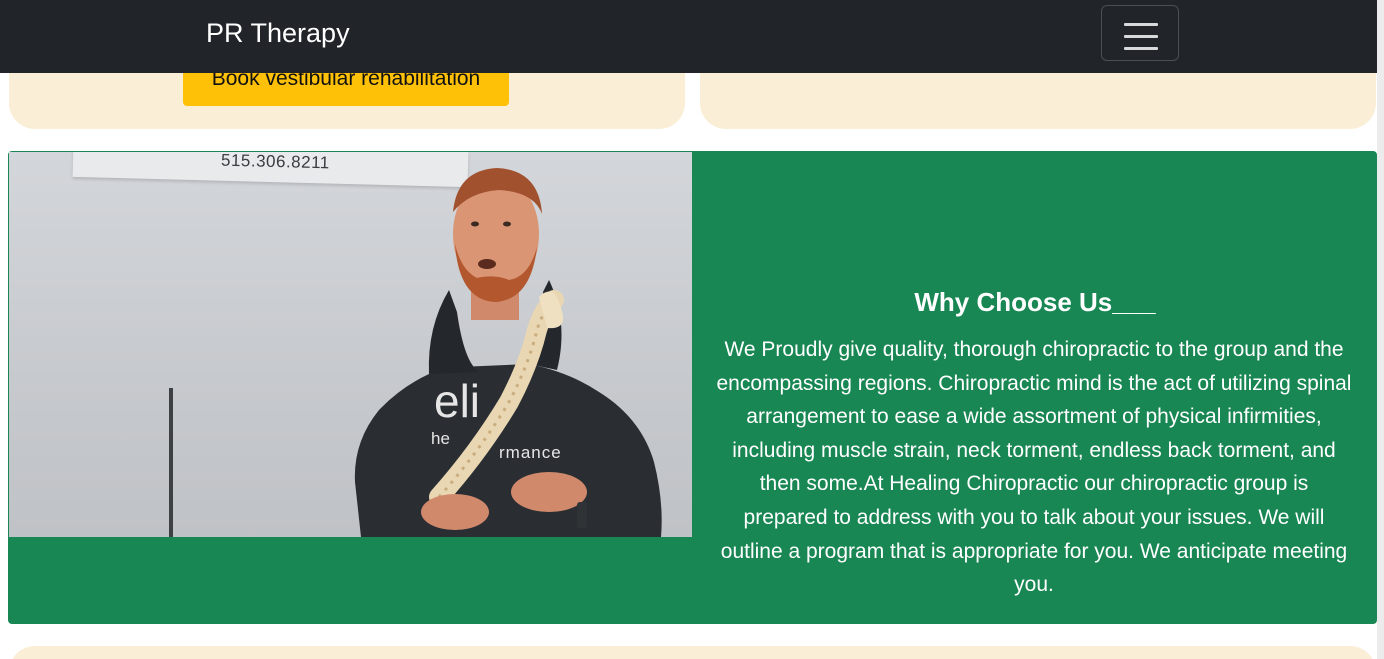 This screenshot has height=659, width=1384. What do you see at coordinates (1140, 33) in the screenshot?
I see `navbar-toggler-button` at bounding box center [1140, 33].